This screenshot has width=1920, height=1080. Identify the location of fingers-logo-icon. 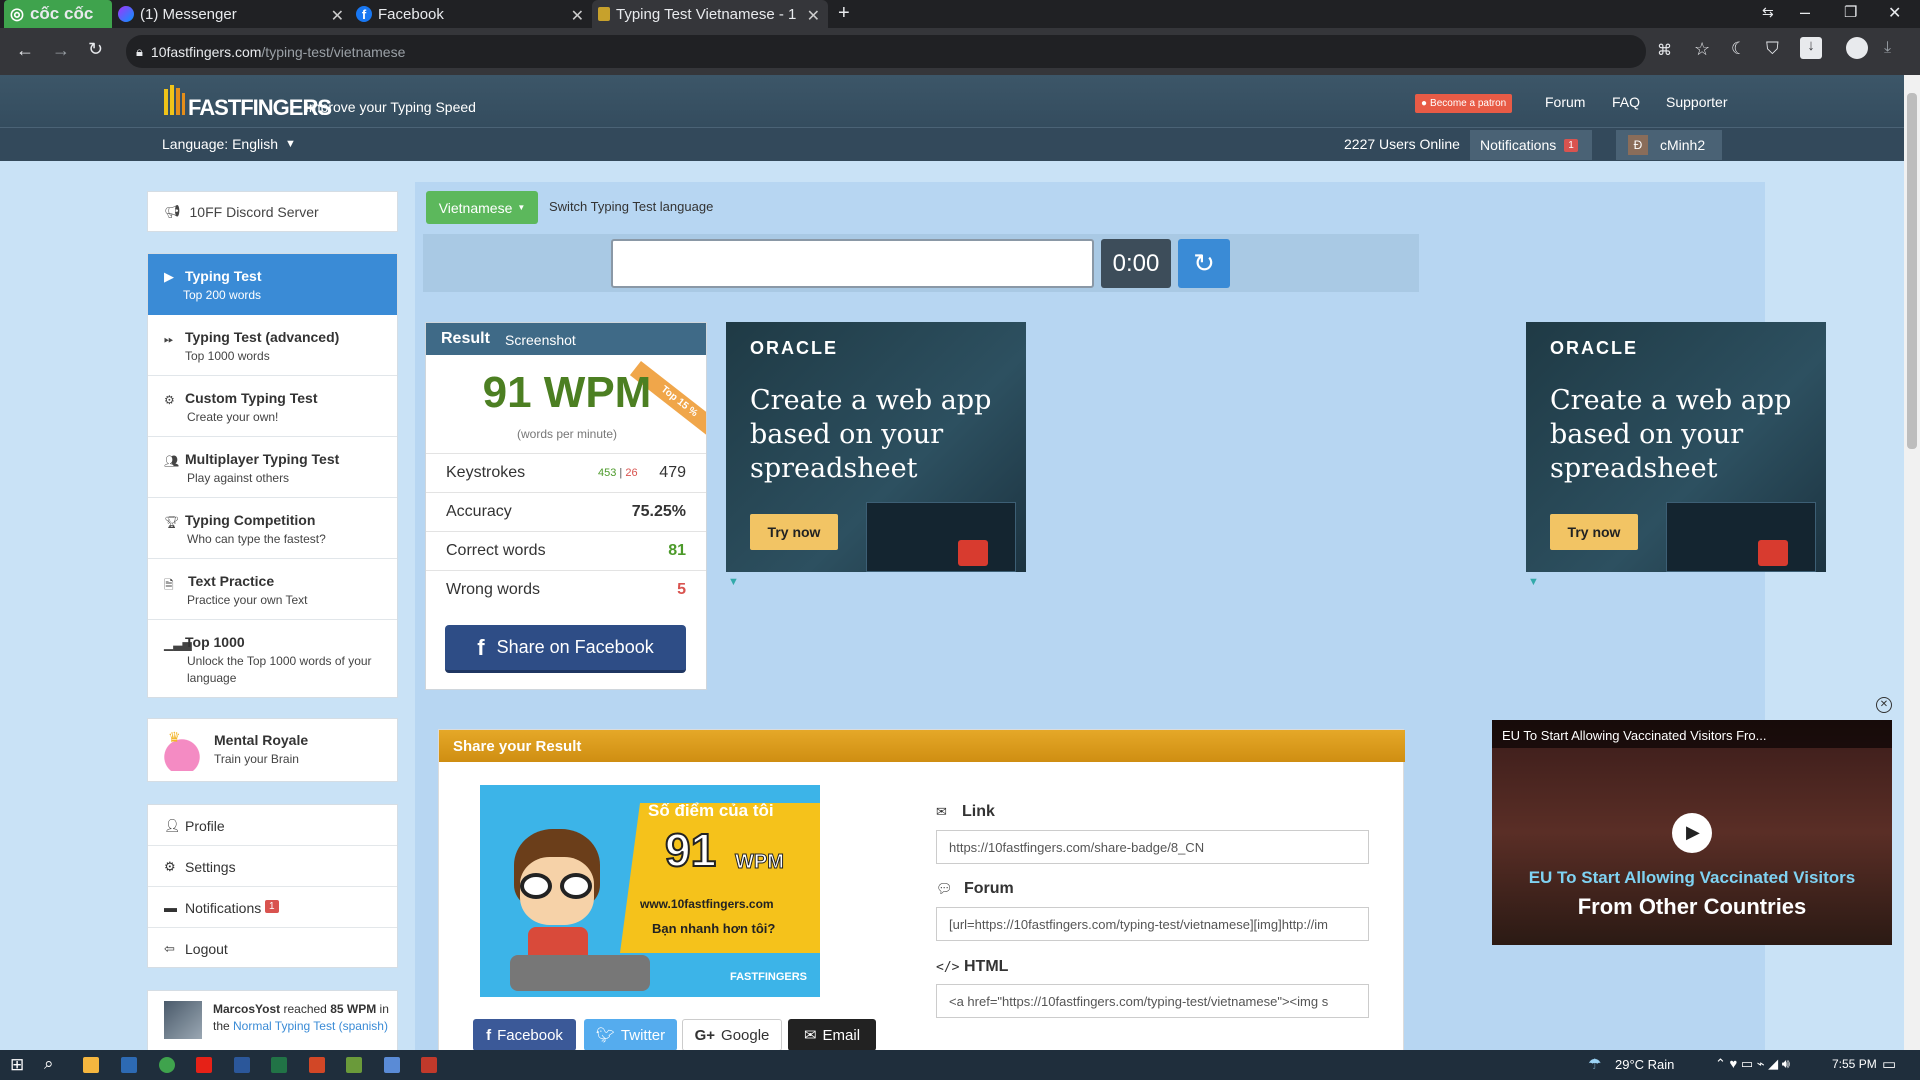
(174, 100).